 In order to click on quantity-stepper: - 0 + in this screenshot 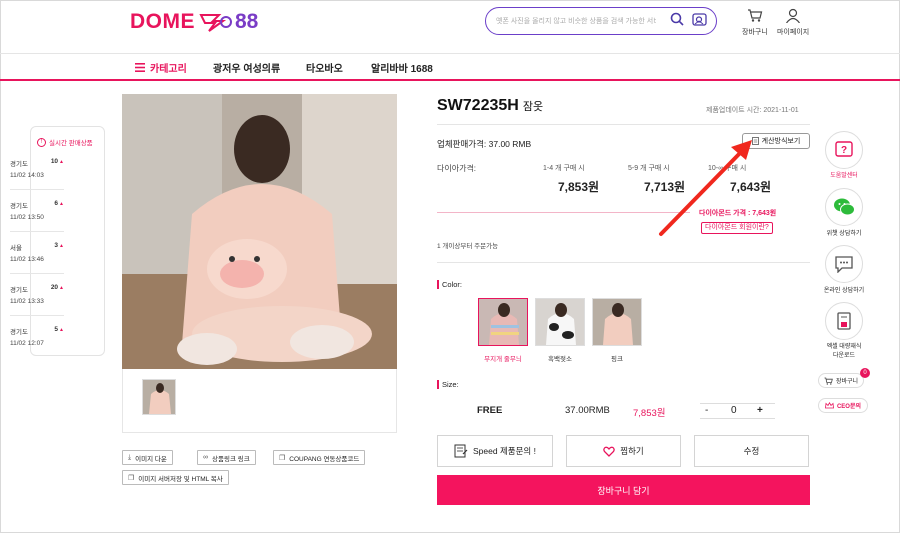, I will do `click(737, 411)`.